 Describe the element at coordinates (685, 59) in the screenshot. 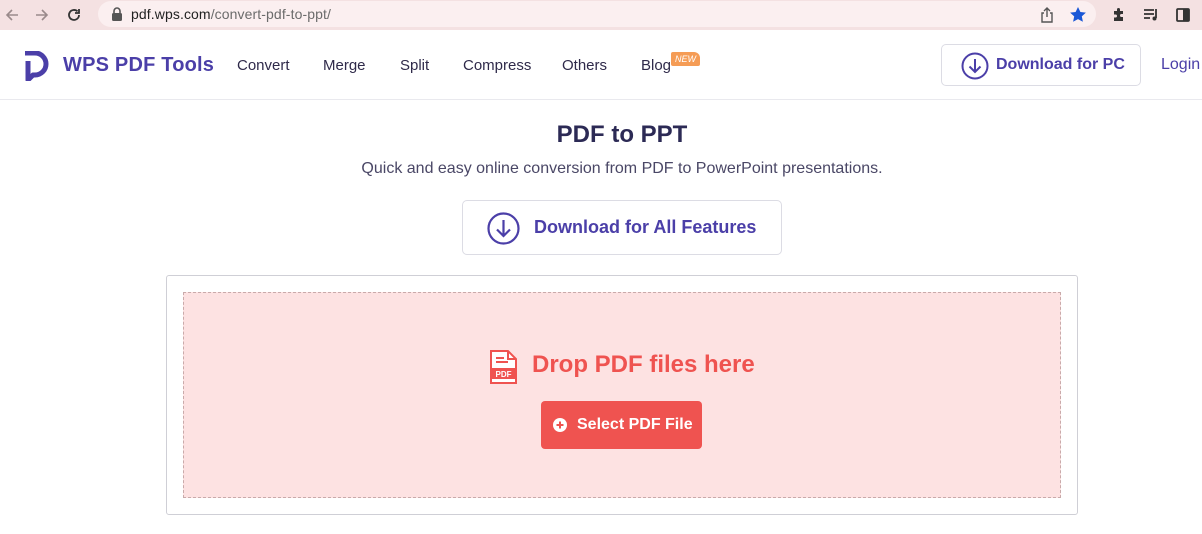

I see `new-badge: NEW` at that location.